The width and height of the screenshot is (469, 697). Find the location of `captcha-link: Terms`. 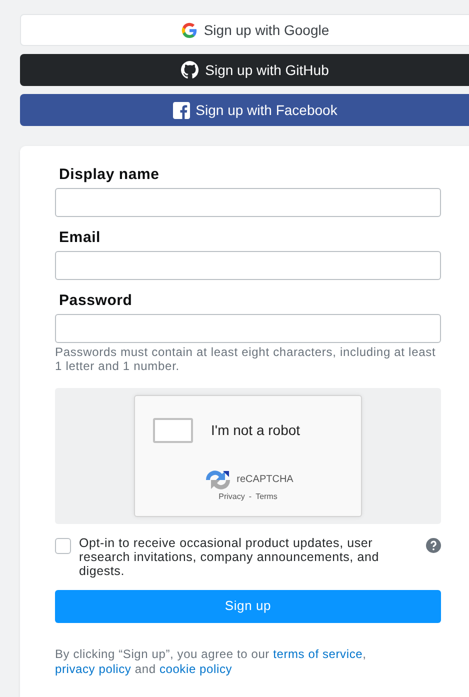

captcha-link: Terms is located at coordinates (267, 496).